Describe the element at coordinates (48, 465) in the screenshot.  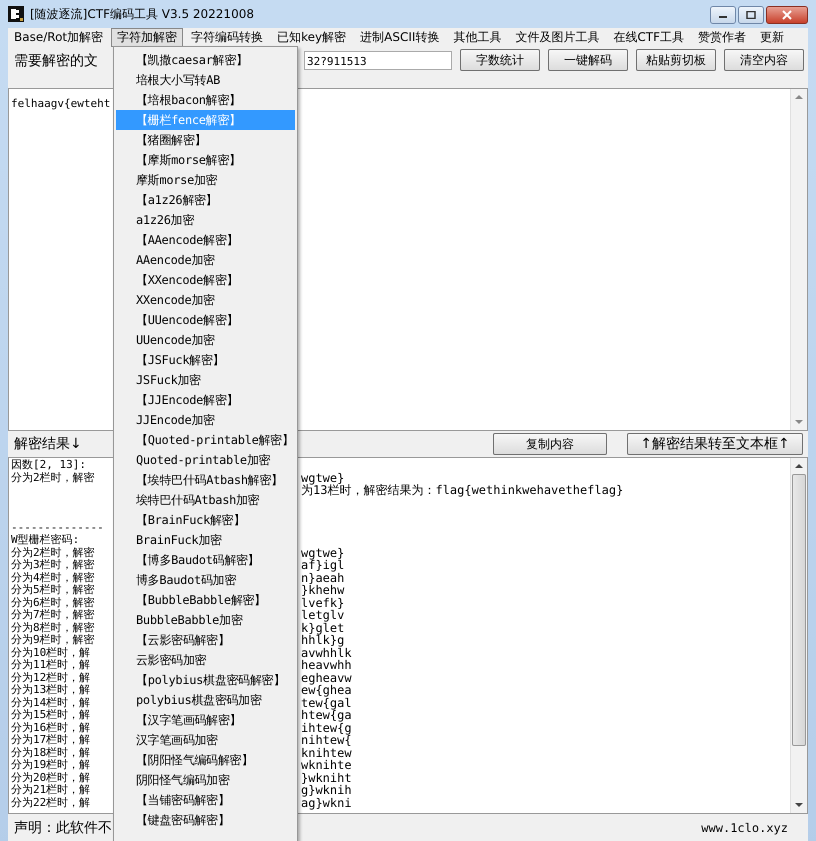
I see `result-line: 因数[2, 13]:` at that location.